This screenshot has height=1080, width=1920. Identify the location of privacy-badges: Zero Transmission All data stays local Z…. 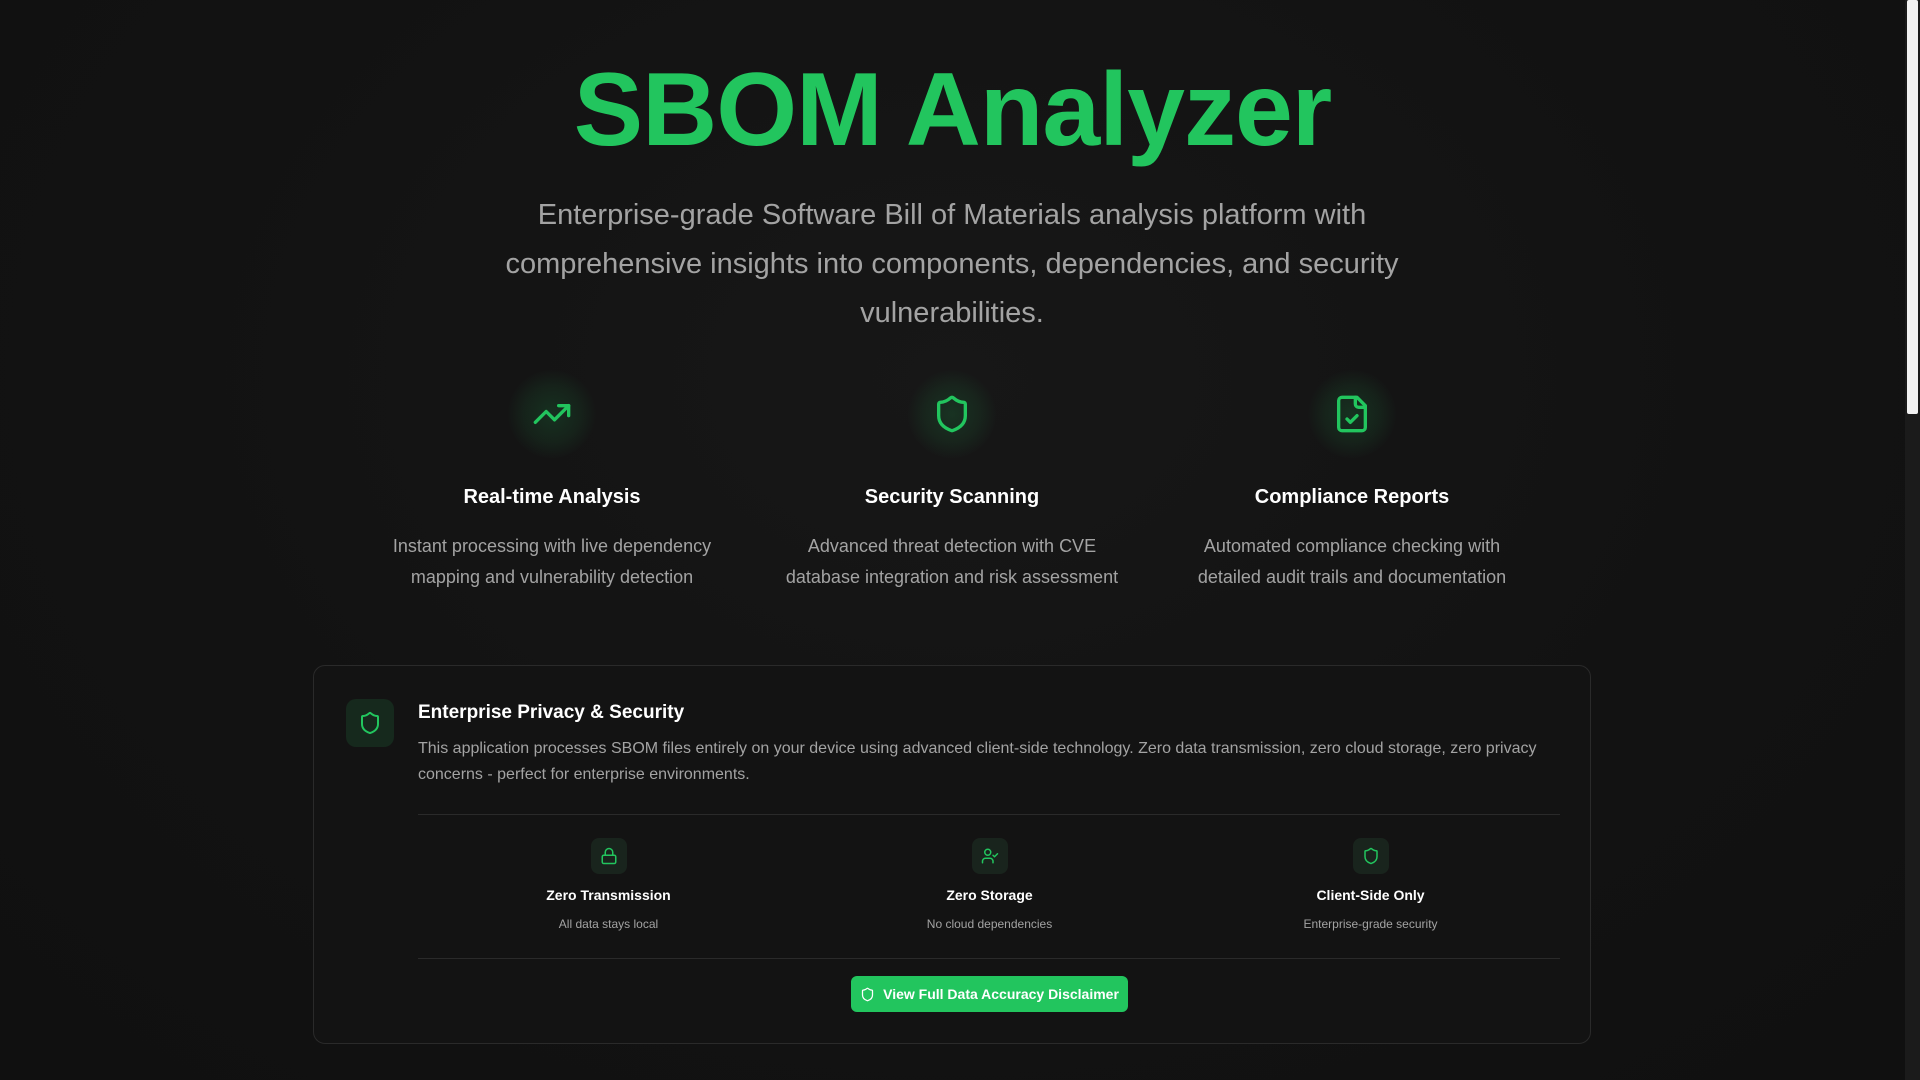
(989, 893).